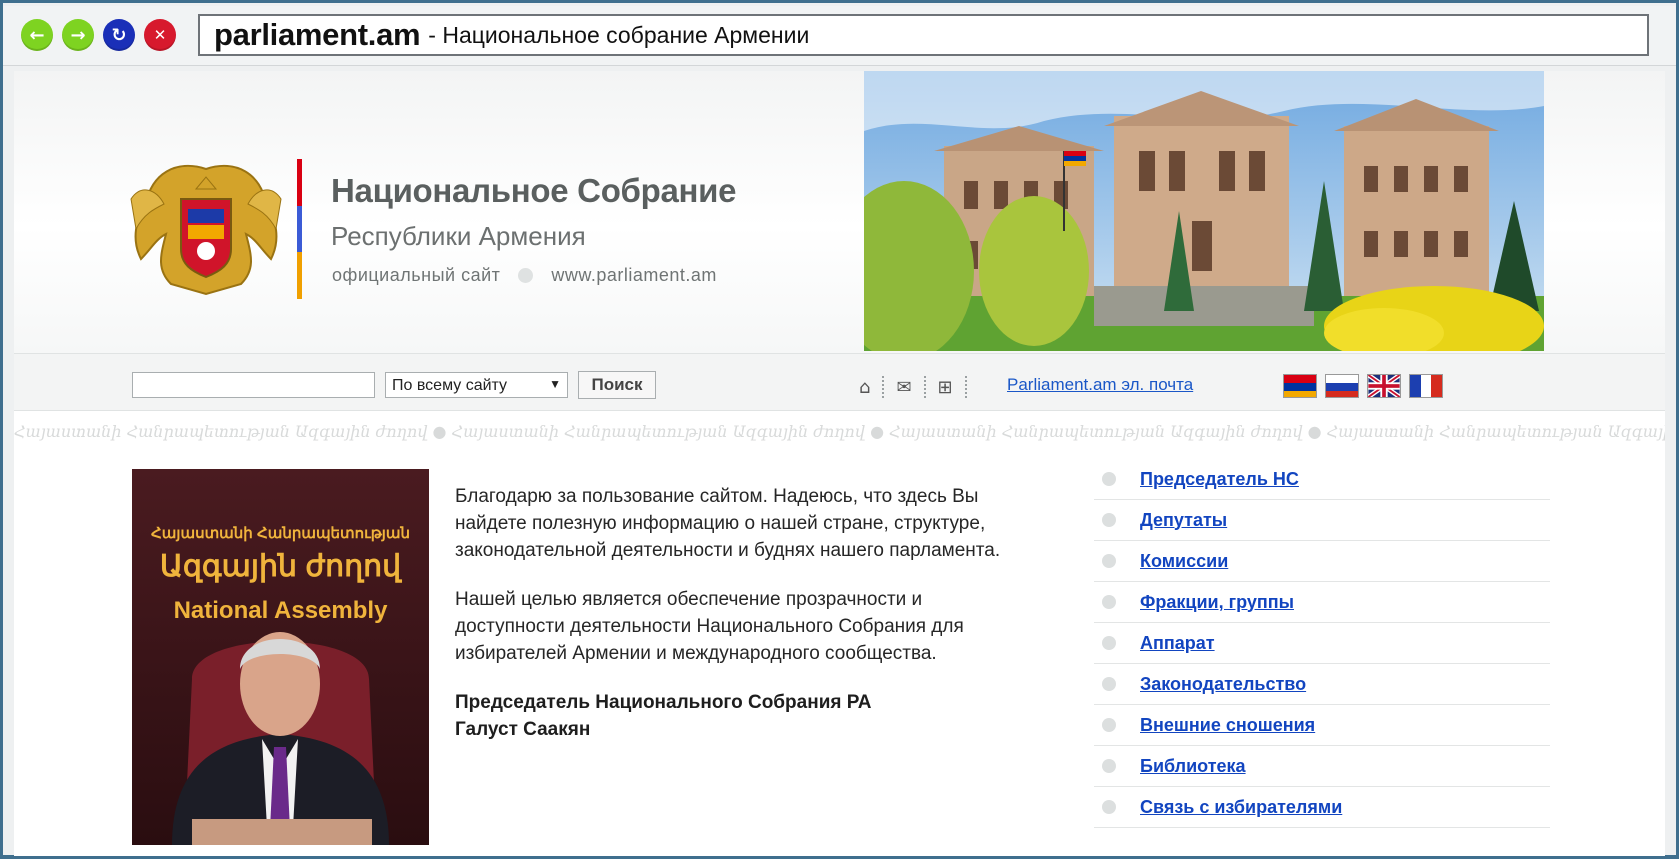  I want to click on menu-link: Фракции, группы, so click(1217, 602).